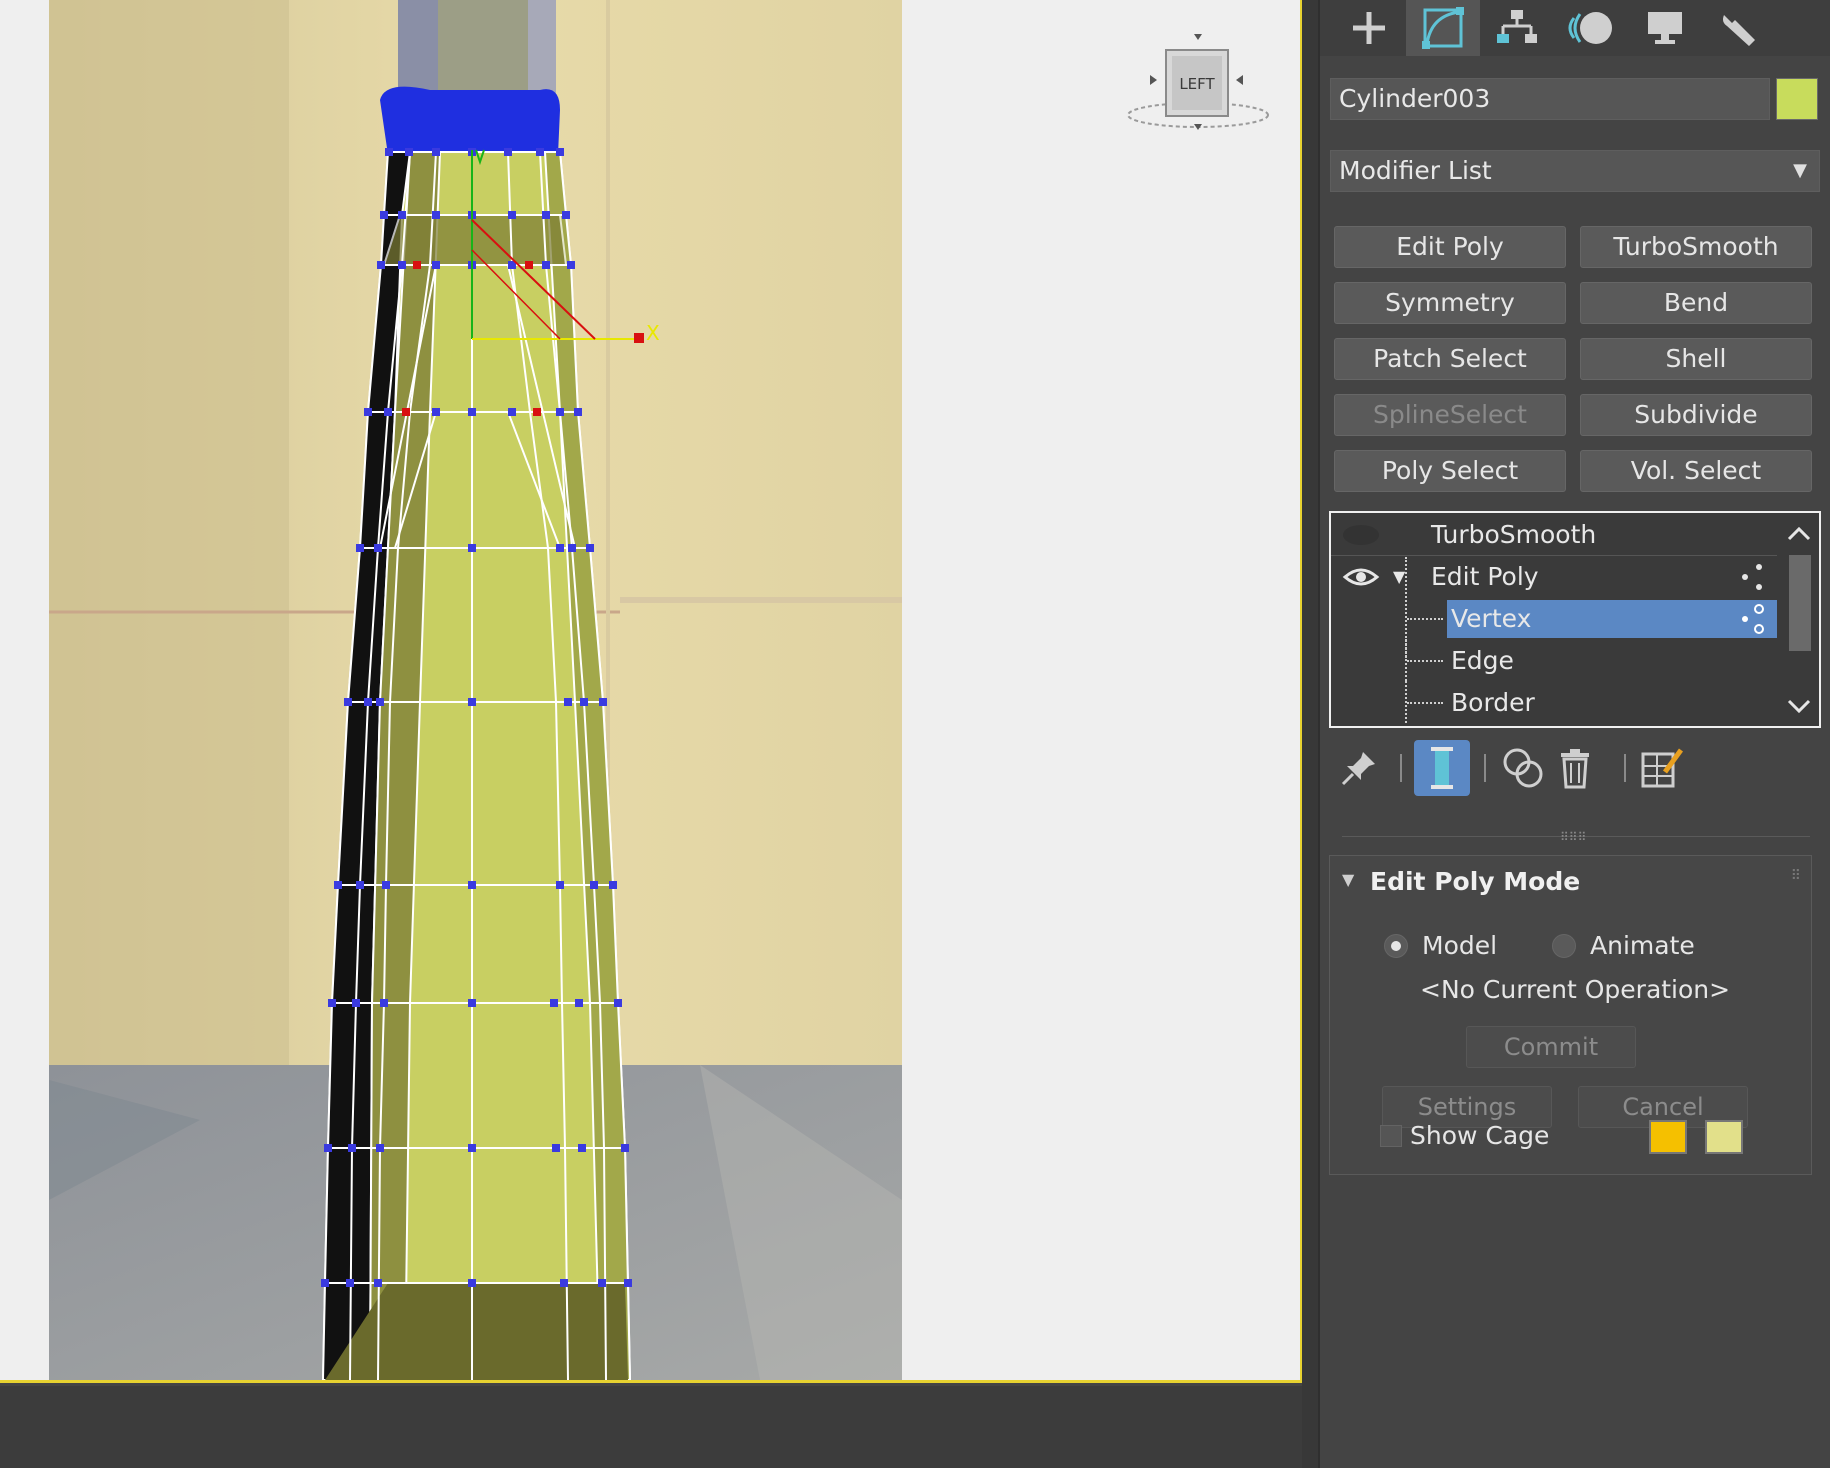 This screenshot has width=1830, height=1468. What do you see at coordinates (1396, 946) in the screenshot?
I see `model-radio` at bounding box center [1396, 946].